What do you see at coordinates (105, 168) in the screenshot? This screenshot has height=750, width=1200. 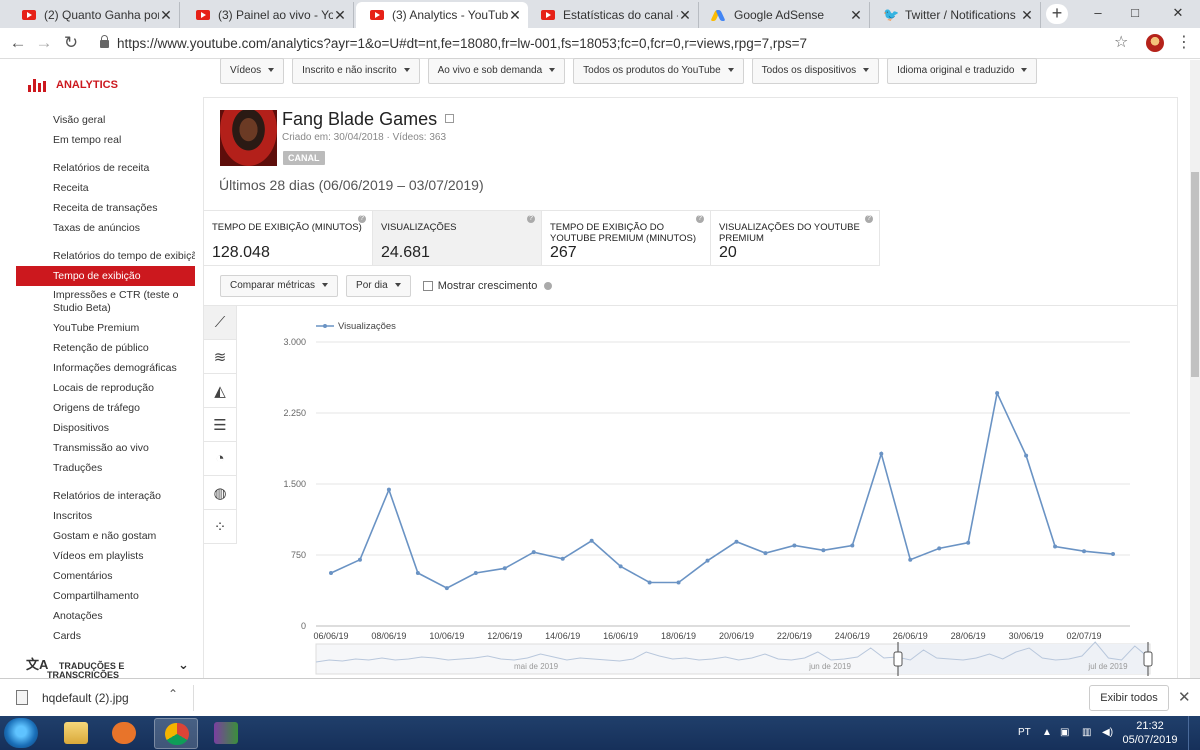 I see `sidebar-item: Relatórios de receita` at bounding box center [105, 168].